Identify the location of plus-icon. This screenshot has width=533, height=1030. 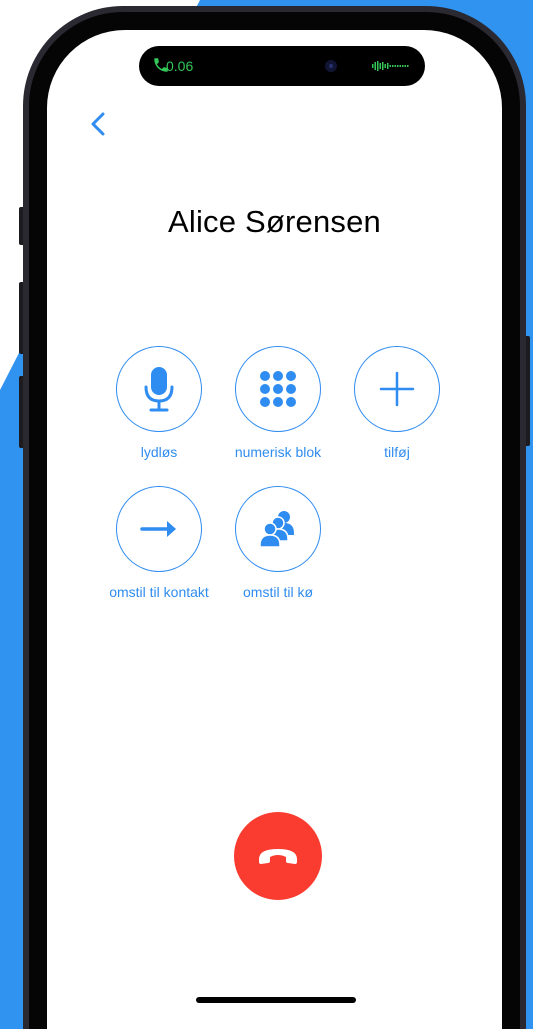
(397, 389).